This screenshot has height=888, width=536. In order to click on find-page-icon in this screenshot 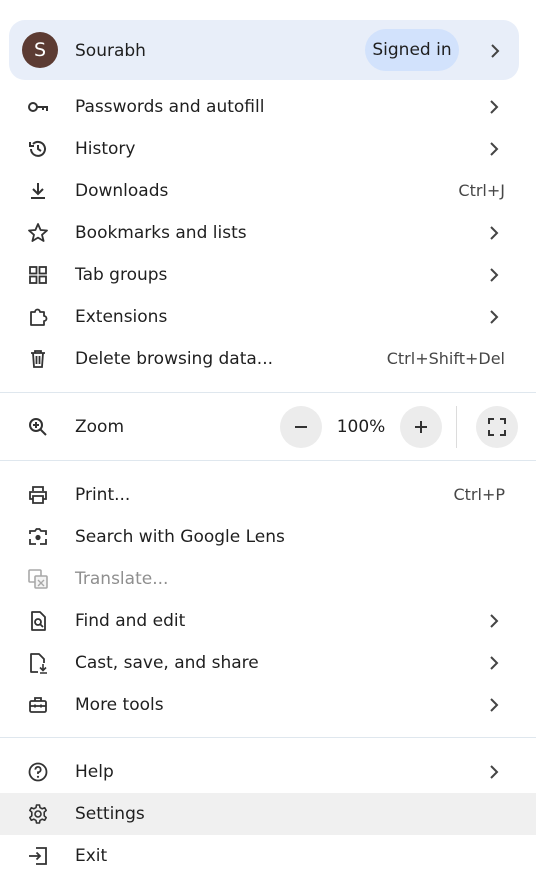, I will do `click(38, 621)`.